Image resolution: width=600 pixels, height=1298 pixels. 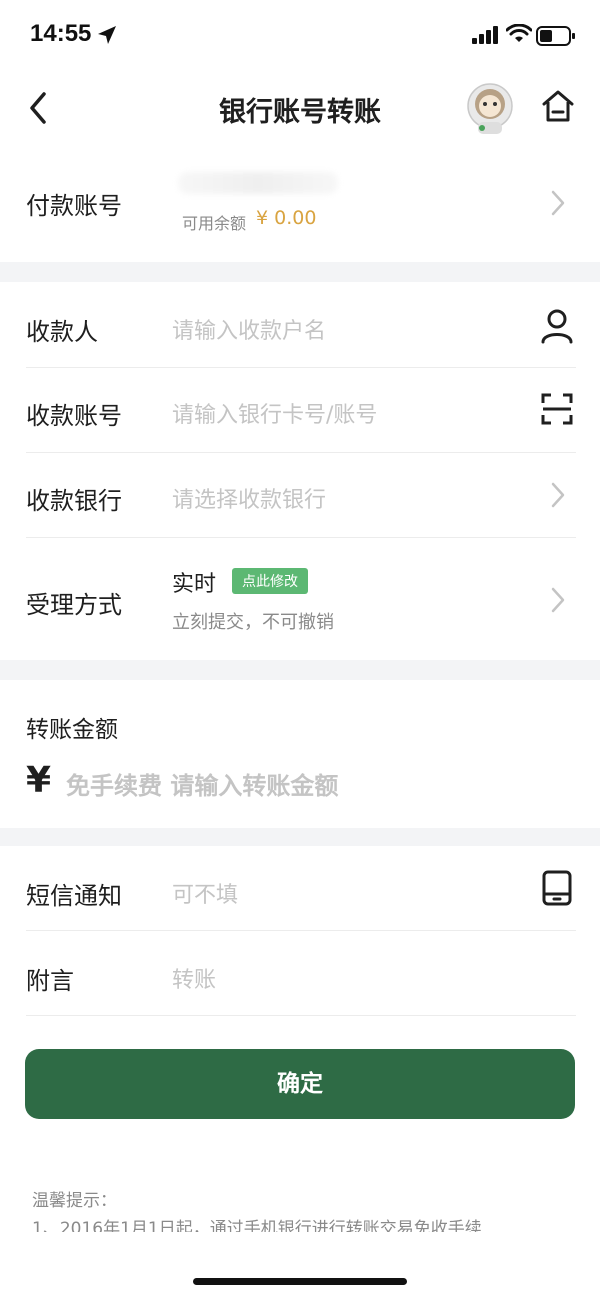 What do you see at coordinates (74, 206) in the screenshot?
I see `pay-account-label: 付款账号` at bounding box center [74, 206].